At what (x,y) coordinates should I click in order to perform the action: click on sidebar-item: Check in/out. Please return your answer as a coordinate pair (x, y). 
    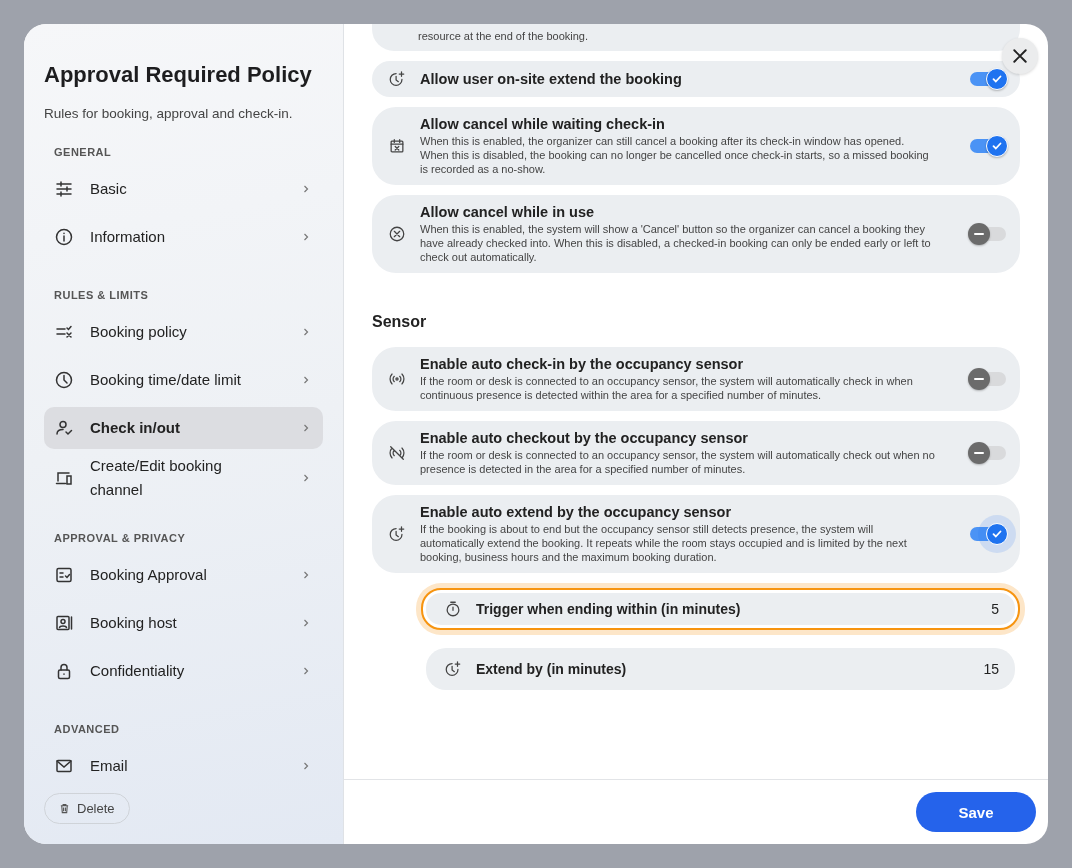
    Looking at the image, I should click on (183, 428).